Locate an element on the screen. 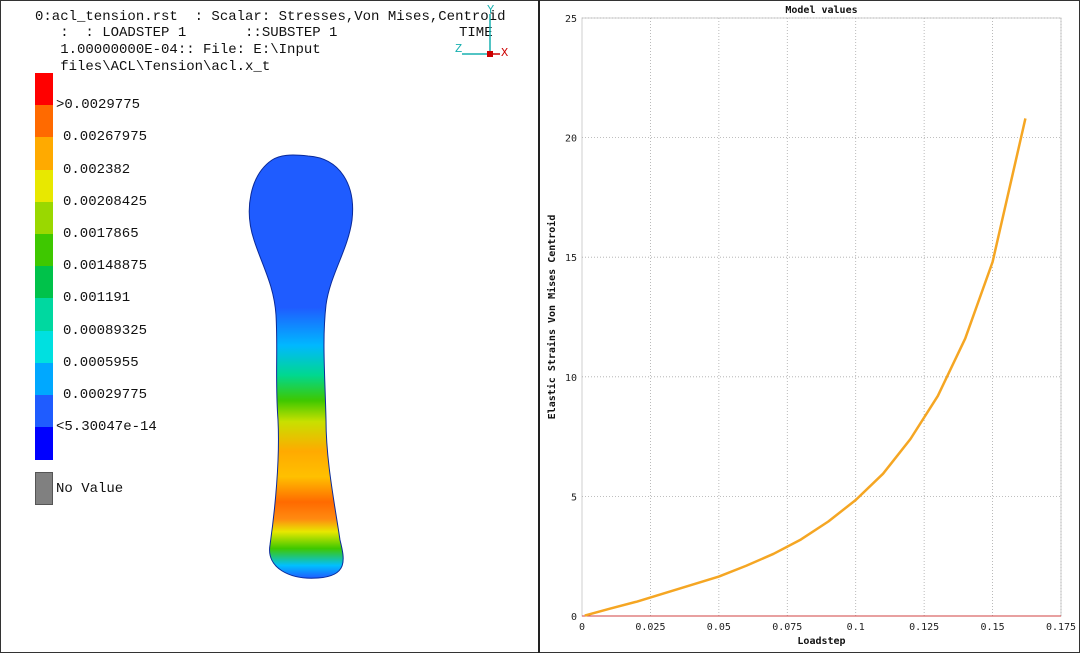  legend-label: 0.00029775 is located at coordinates (105, 395).